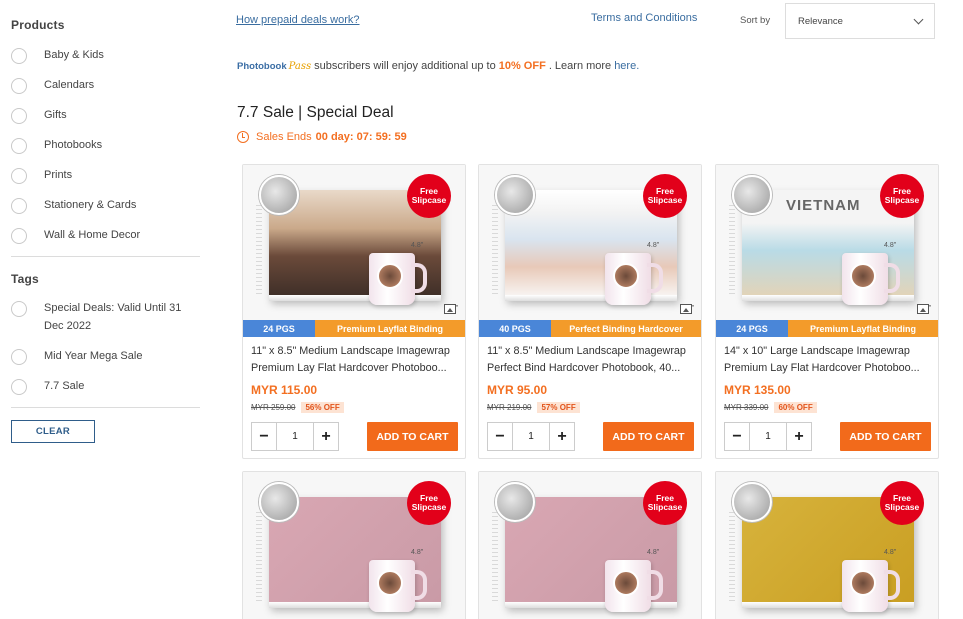  What do you see at coordinates (322, 137) in the screenshot?
I see `sale-countdown: Sales Ends 00 day: 07: 59: 59` at bounding box center [322, 137].